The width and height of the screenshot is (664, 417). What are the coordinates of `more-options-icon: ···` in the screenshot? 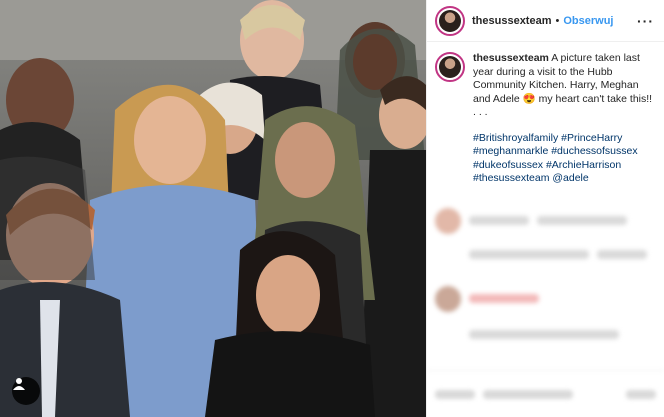 It's located at (645, 21).